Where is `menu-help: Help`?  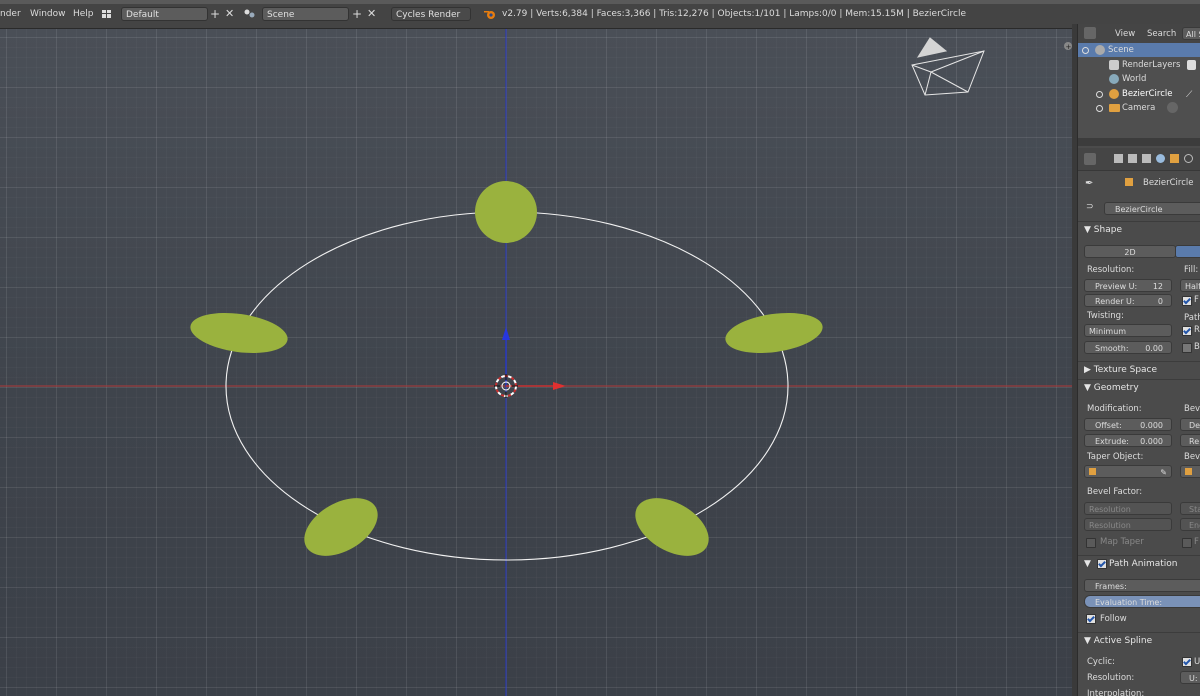 menu-help: Help is located at coordinates (83, 14).